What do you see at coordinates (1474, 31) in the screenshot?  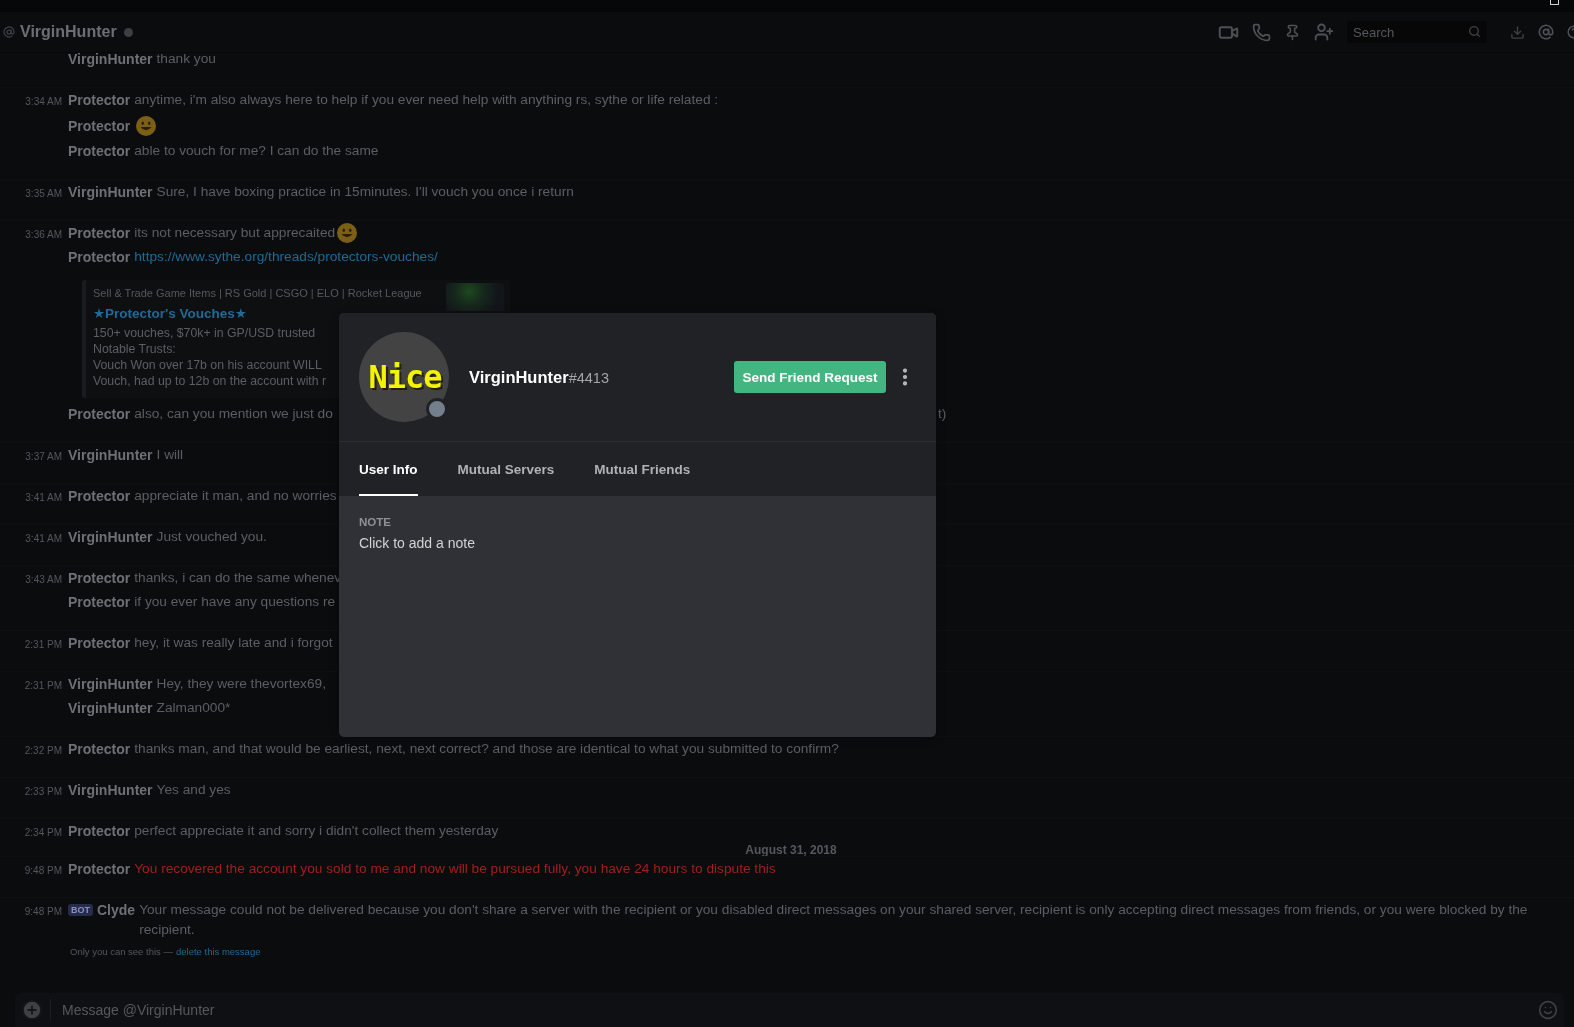 I see `search-icon` at bounding box center [1474, 31].